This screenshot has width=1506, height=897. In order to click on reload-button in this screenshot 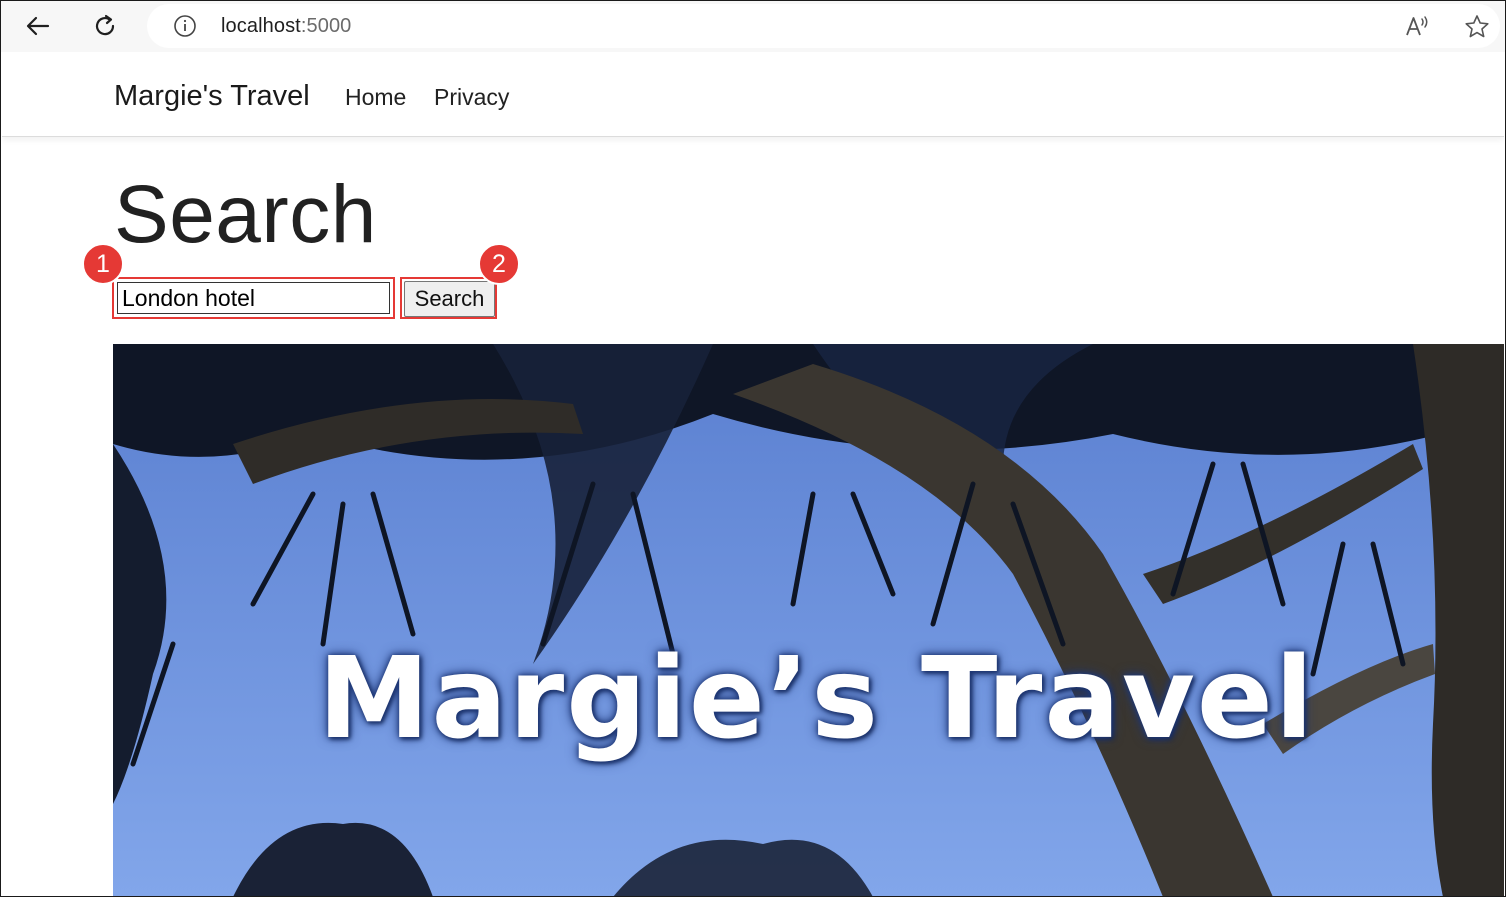, I will do `click(105, 26)`.